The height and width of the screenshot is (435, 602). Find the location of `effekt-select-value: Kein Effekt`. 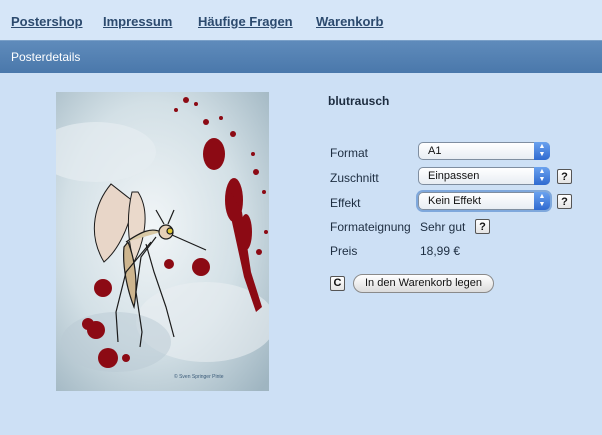

effekt-select-value: Kein Effekt is located at coordinates (454, 201).